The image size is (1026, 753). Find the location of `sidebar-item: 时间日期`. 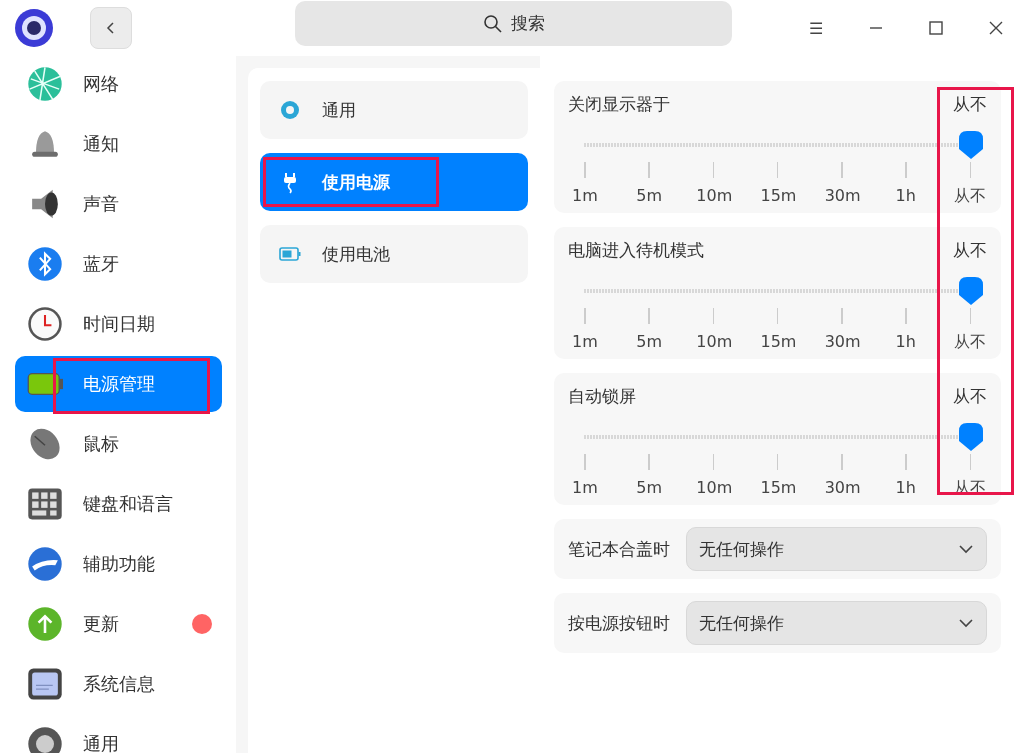

sidebar-item: 时间日期 is located at coordinates (118, 324).